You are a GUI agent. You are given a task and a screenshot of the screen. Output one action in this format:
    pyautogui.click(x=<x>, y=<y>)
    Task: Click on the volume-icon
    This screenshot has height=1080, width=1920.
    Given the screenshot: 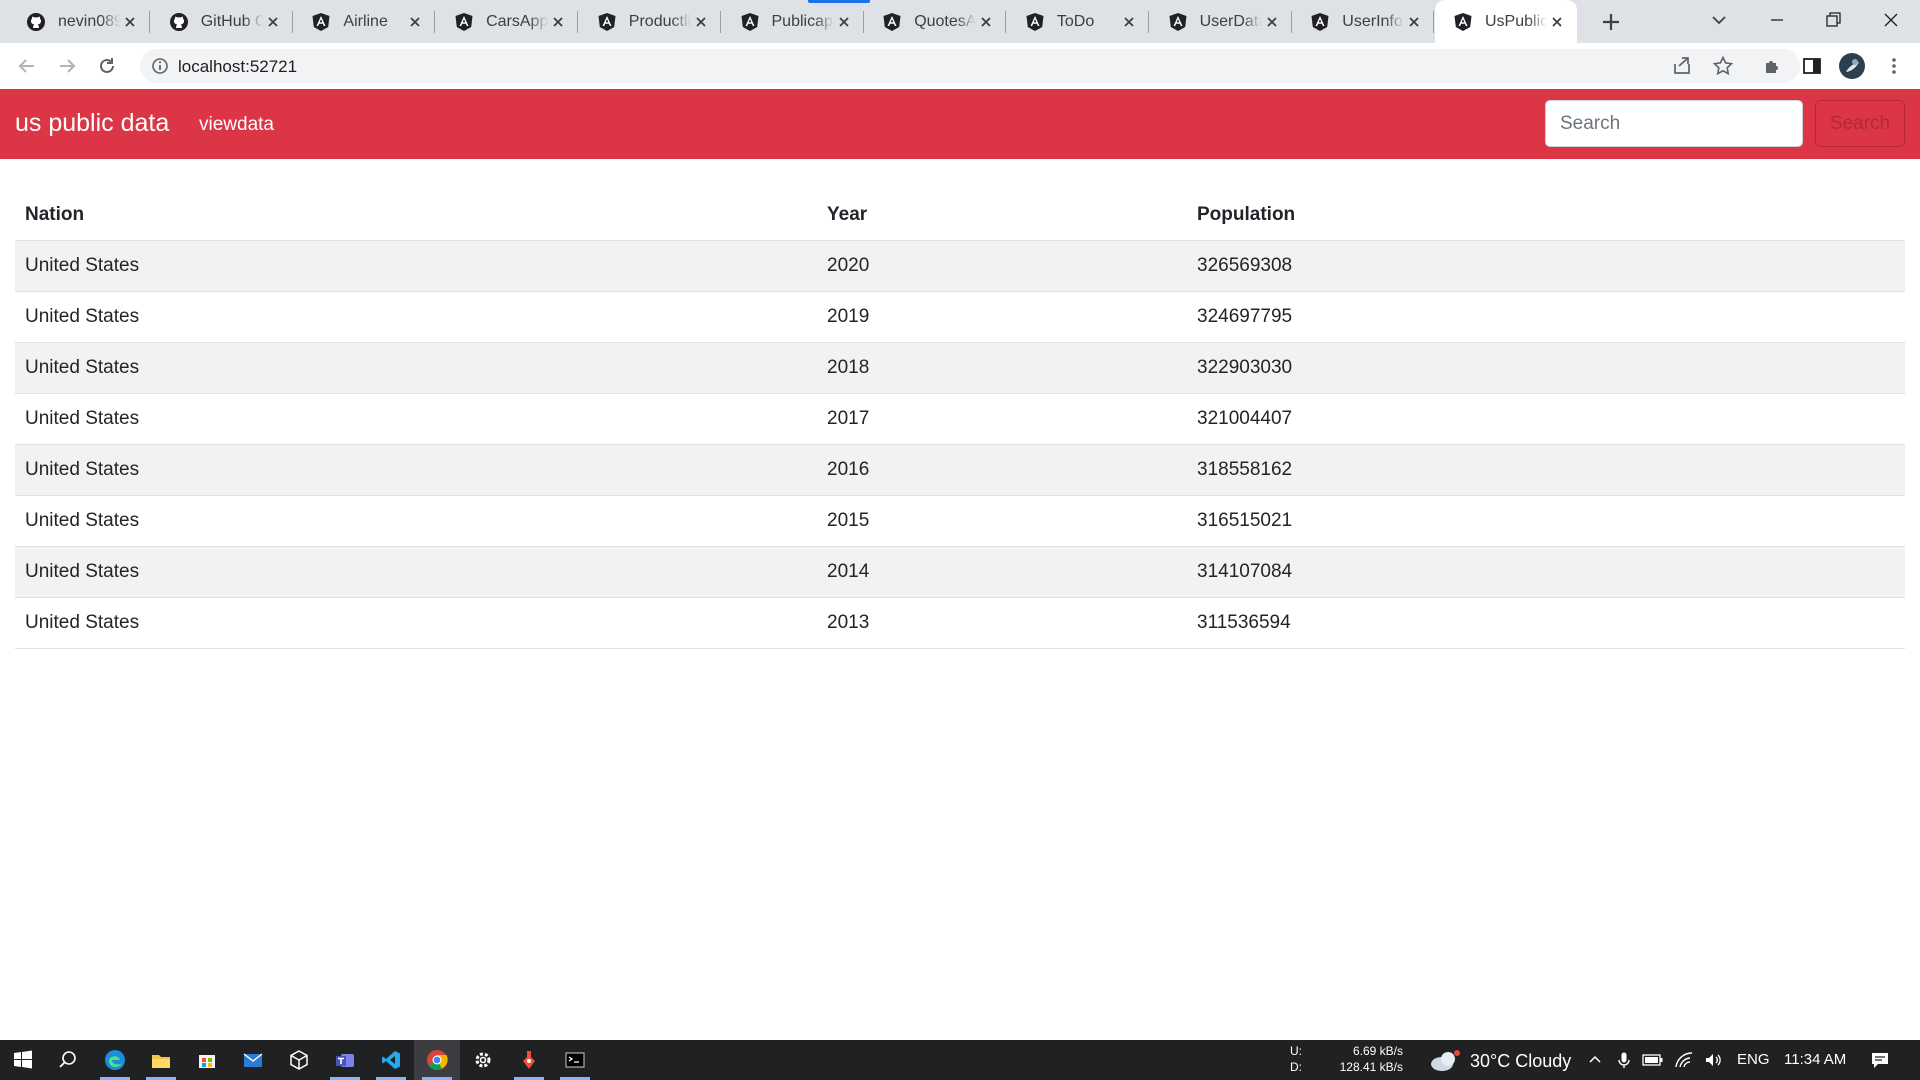 What is the action you would take?
    pyautogui.click(x=1714, y=1060)
    